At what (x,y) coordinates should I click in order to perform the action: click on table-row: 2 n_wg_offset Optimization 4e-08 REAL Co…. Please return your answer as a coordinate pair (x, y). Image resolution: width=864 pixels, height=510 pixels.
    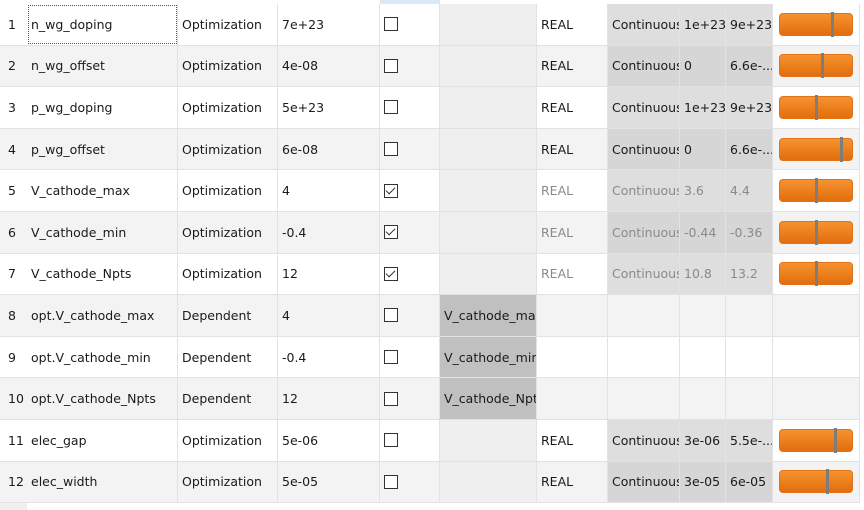
    Looking at the image, I should click on (430, 66).